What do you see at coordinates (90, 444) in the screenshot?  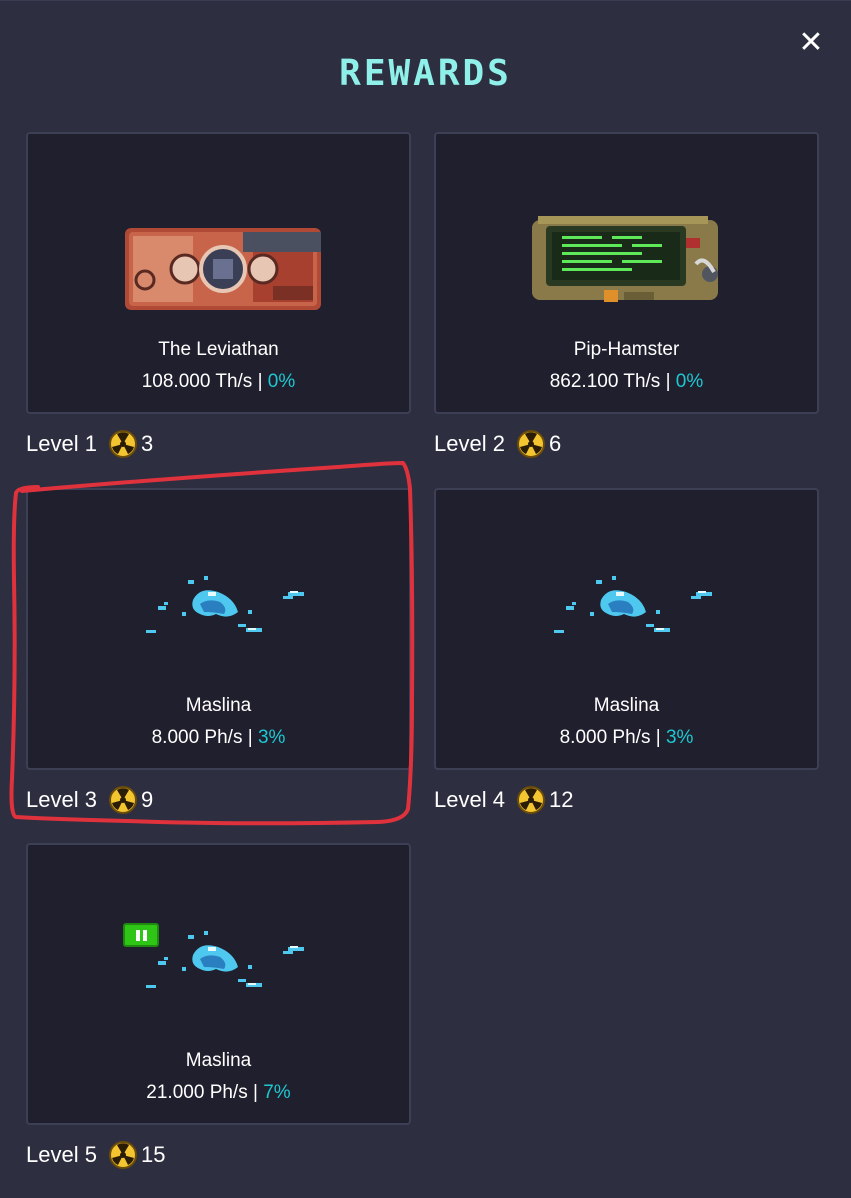 I see `level-label-1: Level 1 3` at bounding box center [90, 444].